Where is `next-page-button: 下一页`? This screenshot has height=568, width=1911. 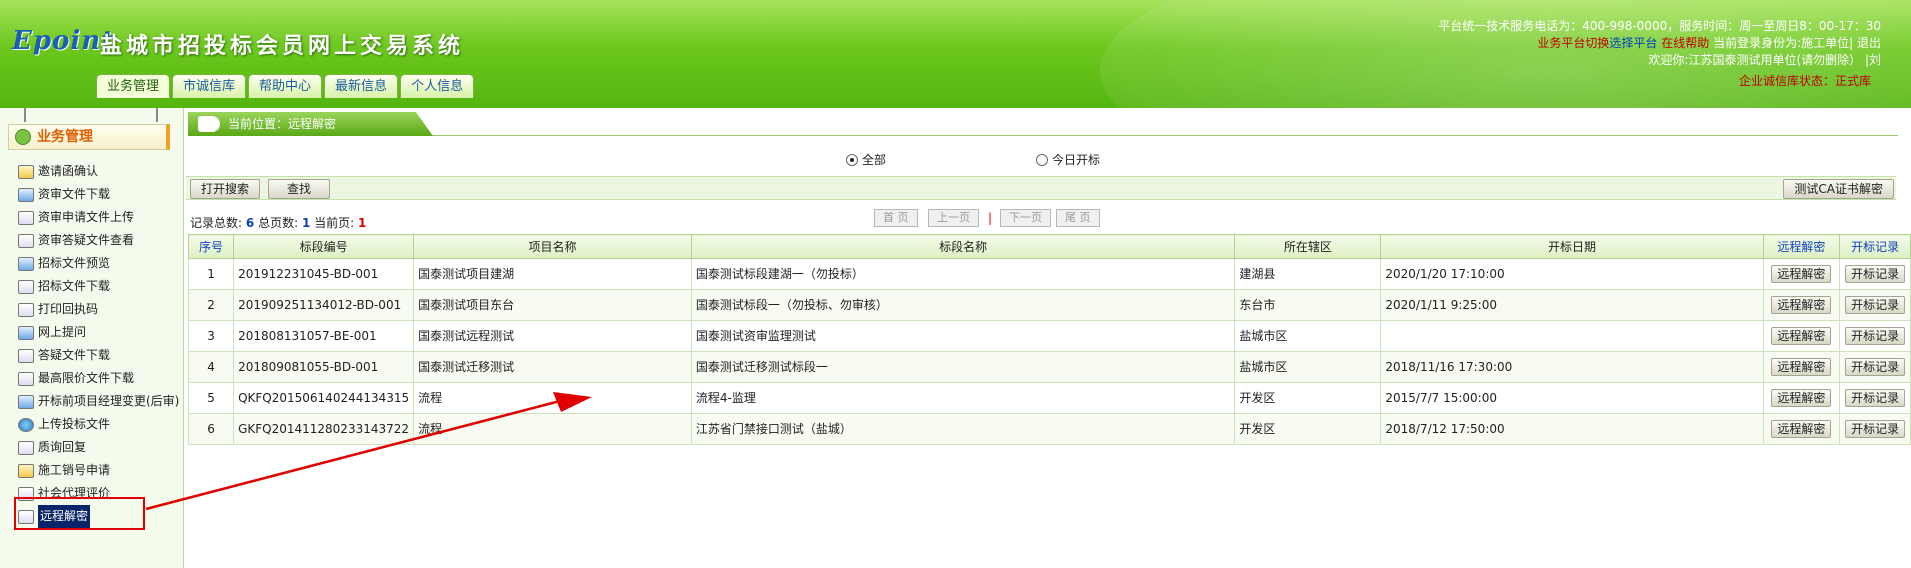 next-page-button: 下一页 is located at coordinates (1025, 218).